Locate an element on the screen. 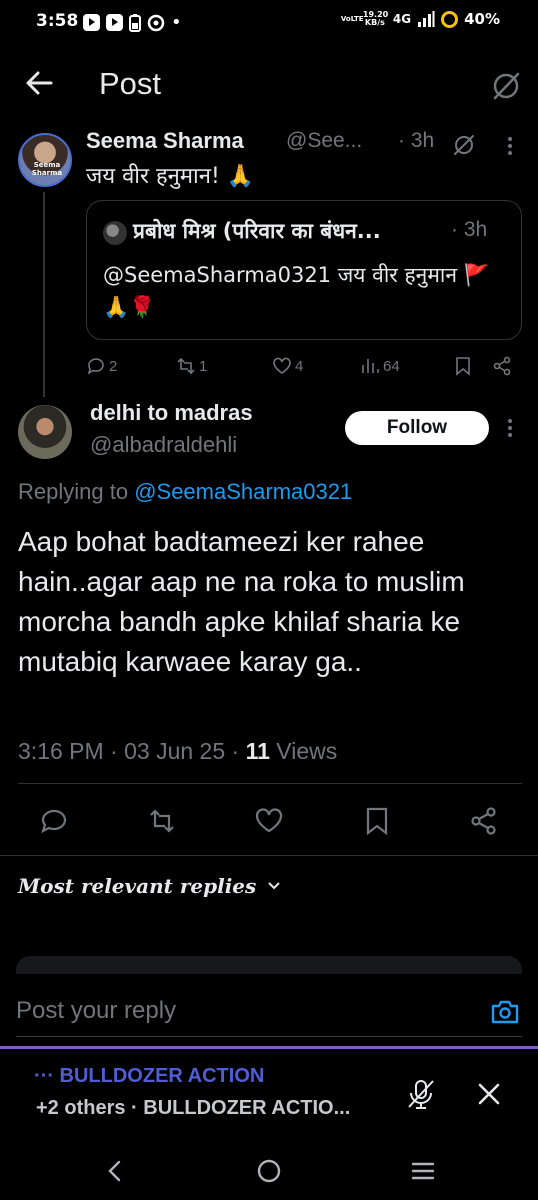 The height and width of the screenshot is (1200, 538). replies-sort-dropdown: Most relevant replies is located at coordinates (150, 886).